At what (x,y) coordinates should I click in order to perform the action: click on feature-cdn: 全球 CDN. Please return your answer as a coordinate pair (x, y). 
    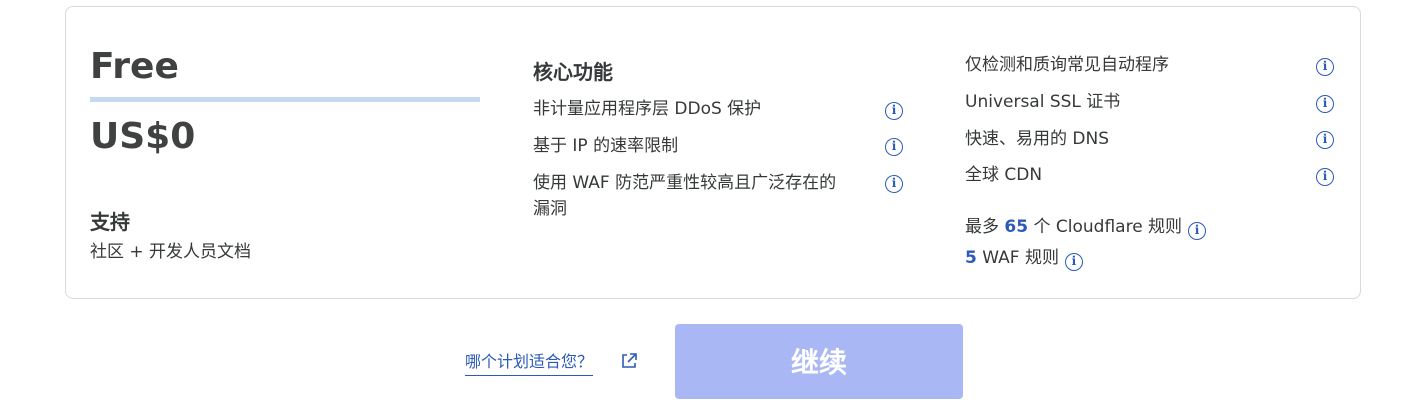
    Looking at the image, I should click on (1004, 175).